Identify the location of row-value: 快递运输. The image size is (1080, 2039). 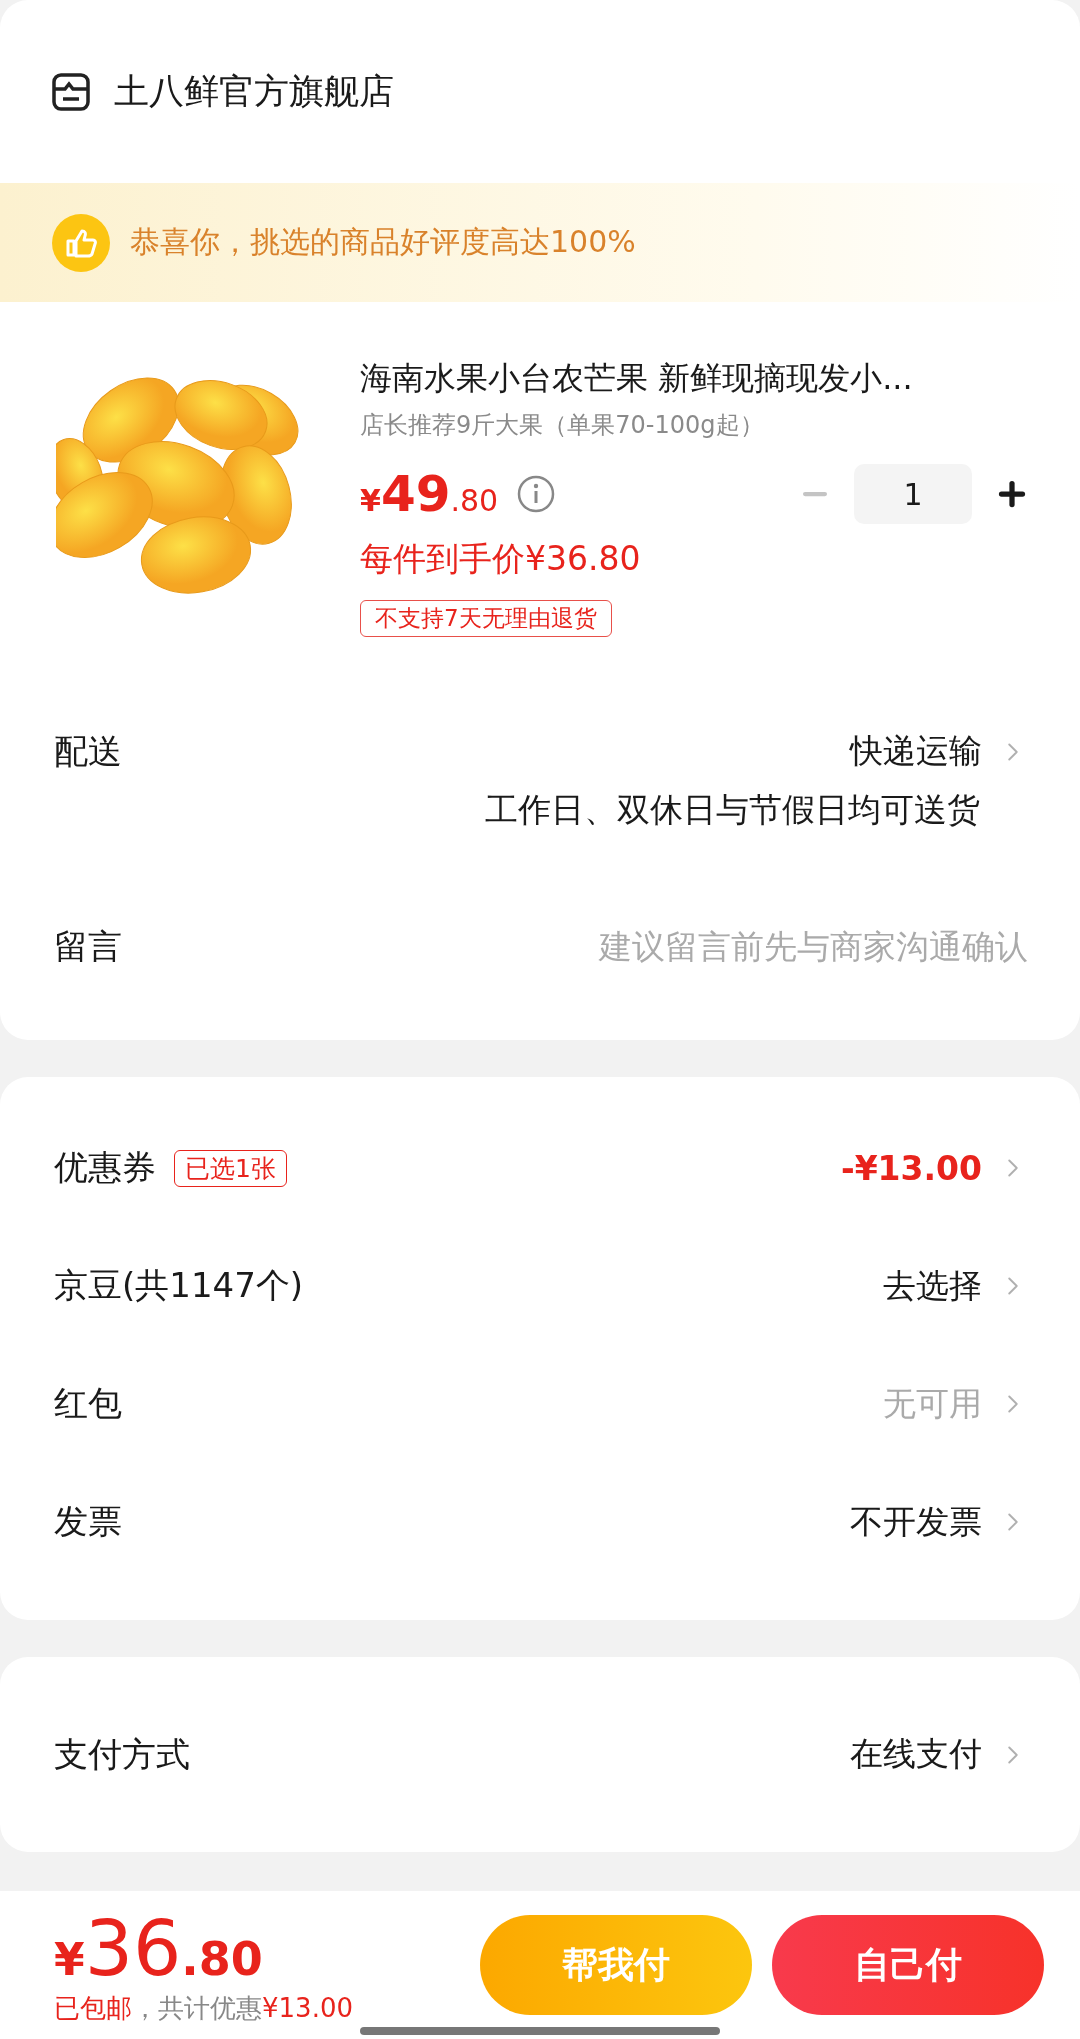
(916, 751).